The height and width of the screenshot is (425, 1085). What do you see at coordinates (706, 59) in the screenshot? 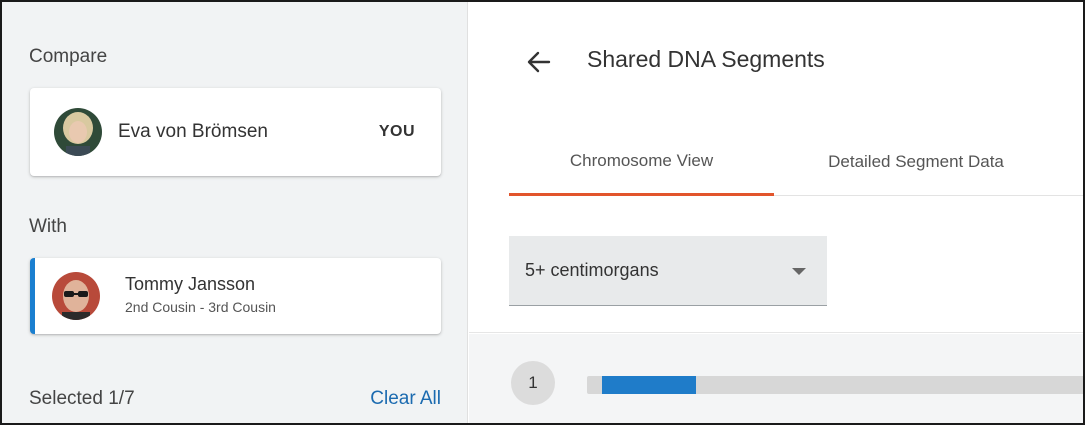
I see `page-title: Shared DNA Segments` at bounding box center [706, 59].